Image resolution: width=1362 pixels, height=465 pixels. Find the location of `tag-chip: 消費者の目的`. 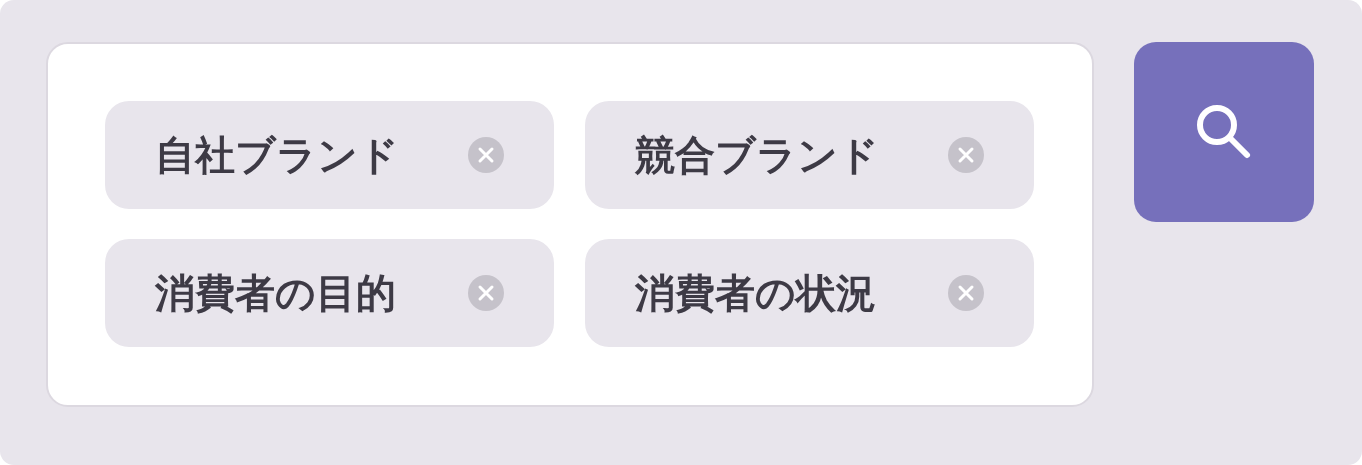

tag-chip: 消費者の目的 is located at coordinates (329, 293).